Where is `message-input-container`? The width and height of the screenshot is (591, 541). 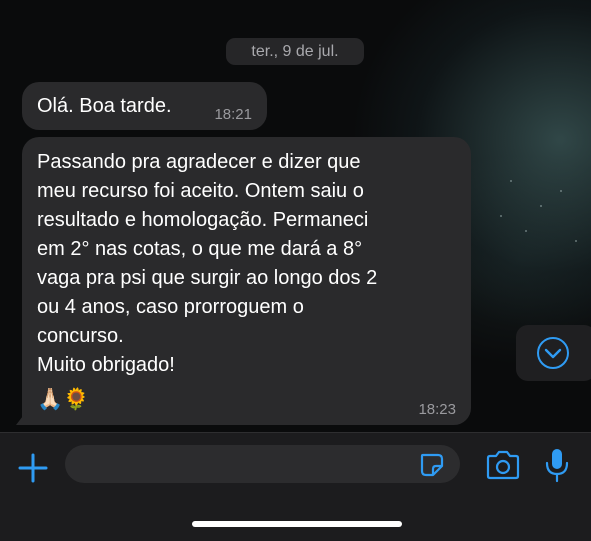 message-input-container is located at coordinates (262, 465).